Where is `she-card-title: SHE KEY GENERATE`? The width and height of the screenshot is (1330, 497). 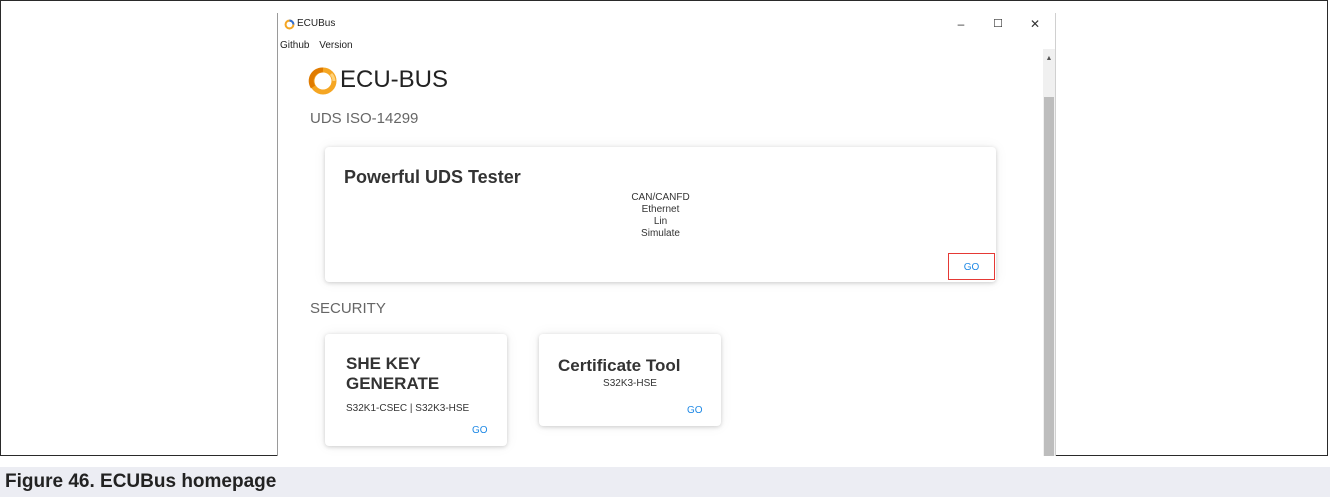 she-card-title: SHE KEY GENERATE is located at coordinates (392, 374).